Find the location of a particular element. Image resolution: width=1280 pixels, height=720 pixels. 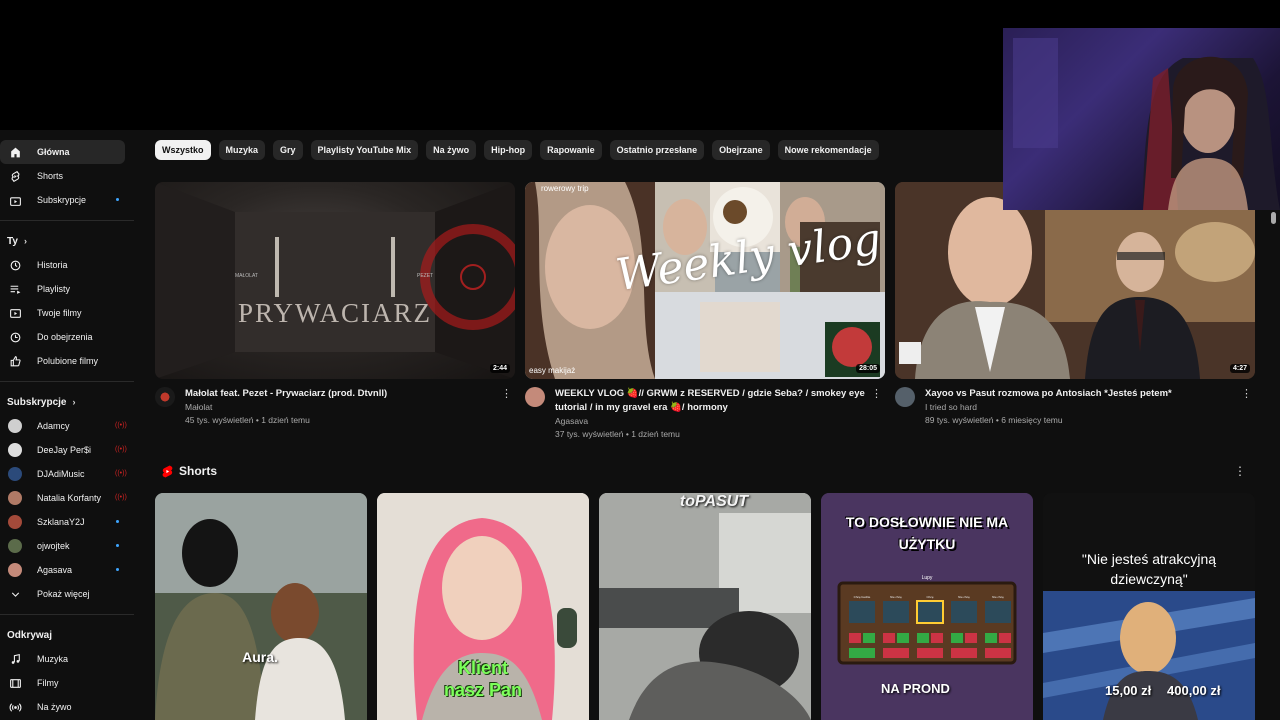

short-caption: "Nie jesteś atrakcyjną dziewczyną" is located at coordinates (1149, 569).